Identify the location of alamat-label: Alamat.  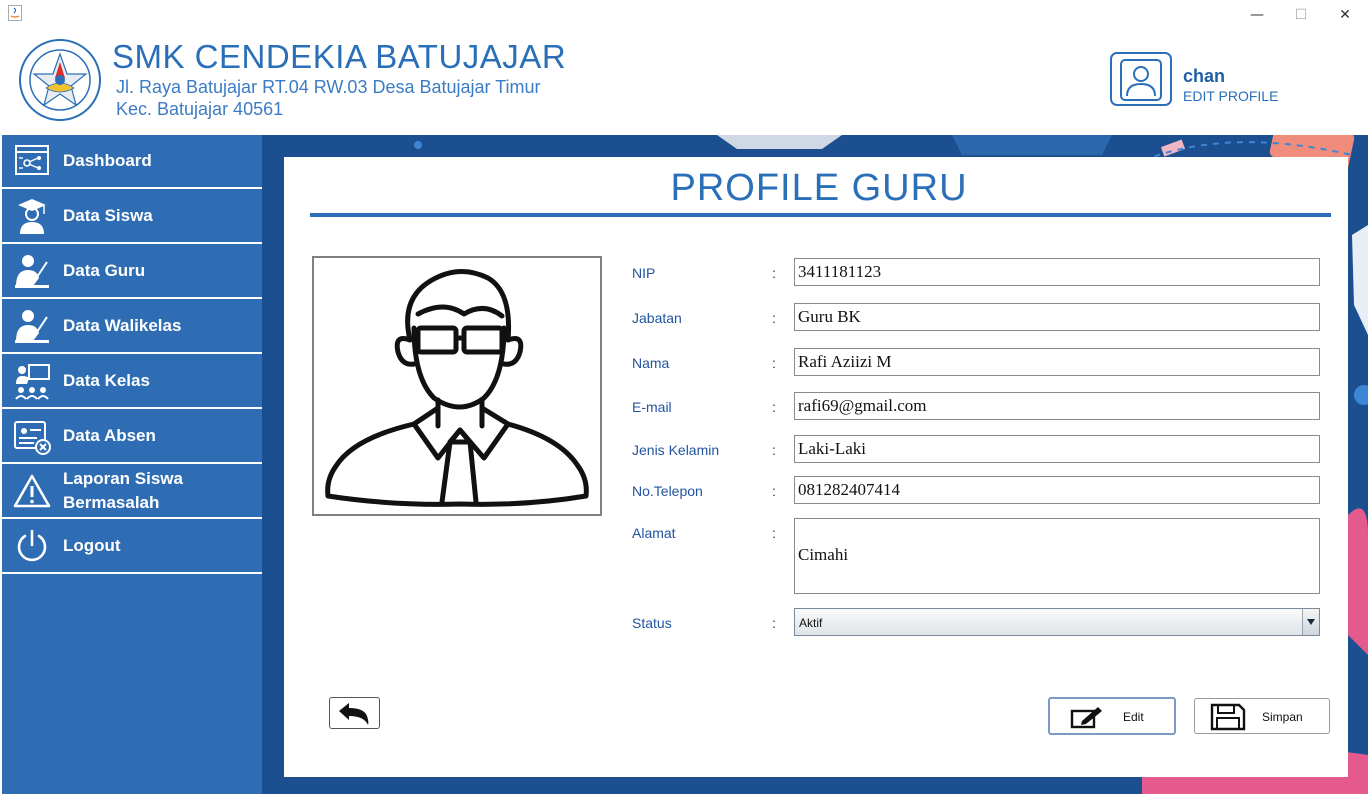
(654, 533).